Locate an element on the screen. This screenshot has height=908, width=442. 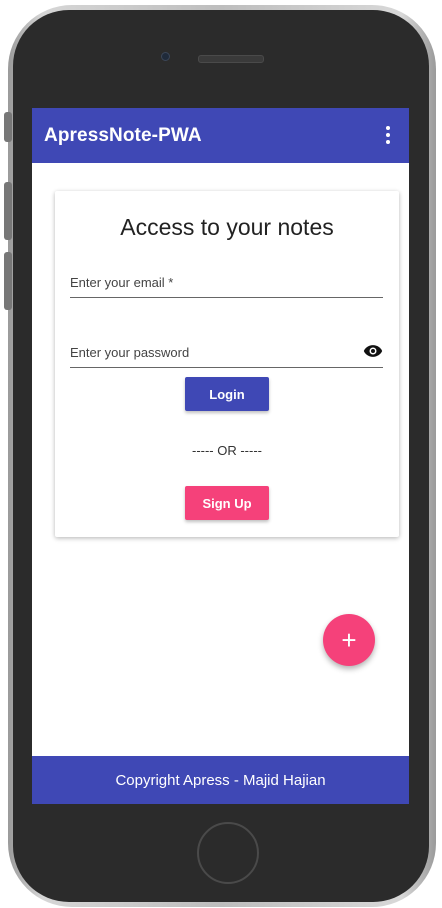
add-note-fab: + is located at coordinates (349, 640).